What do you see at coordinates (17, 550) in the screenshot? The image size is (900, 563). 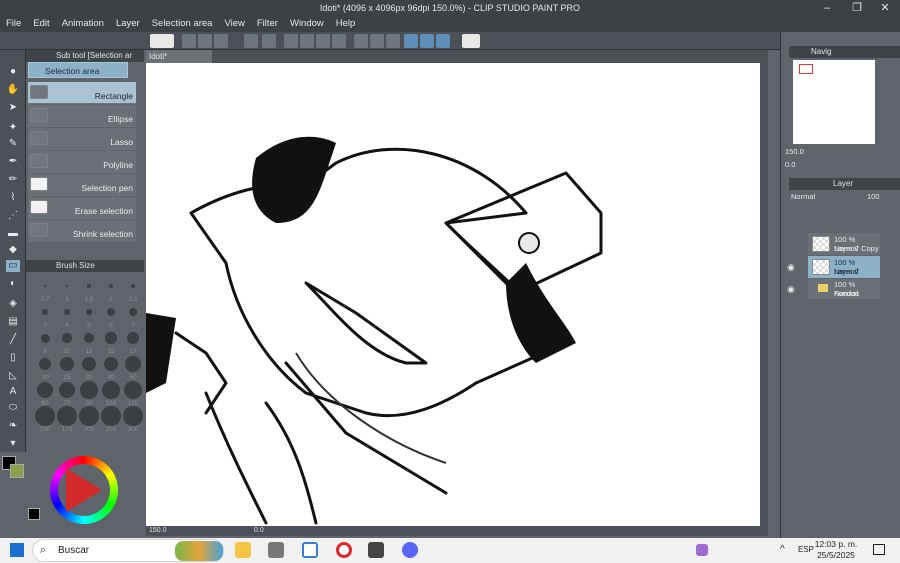 I see `windows-start-icon` at bounding box center [17, 550].